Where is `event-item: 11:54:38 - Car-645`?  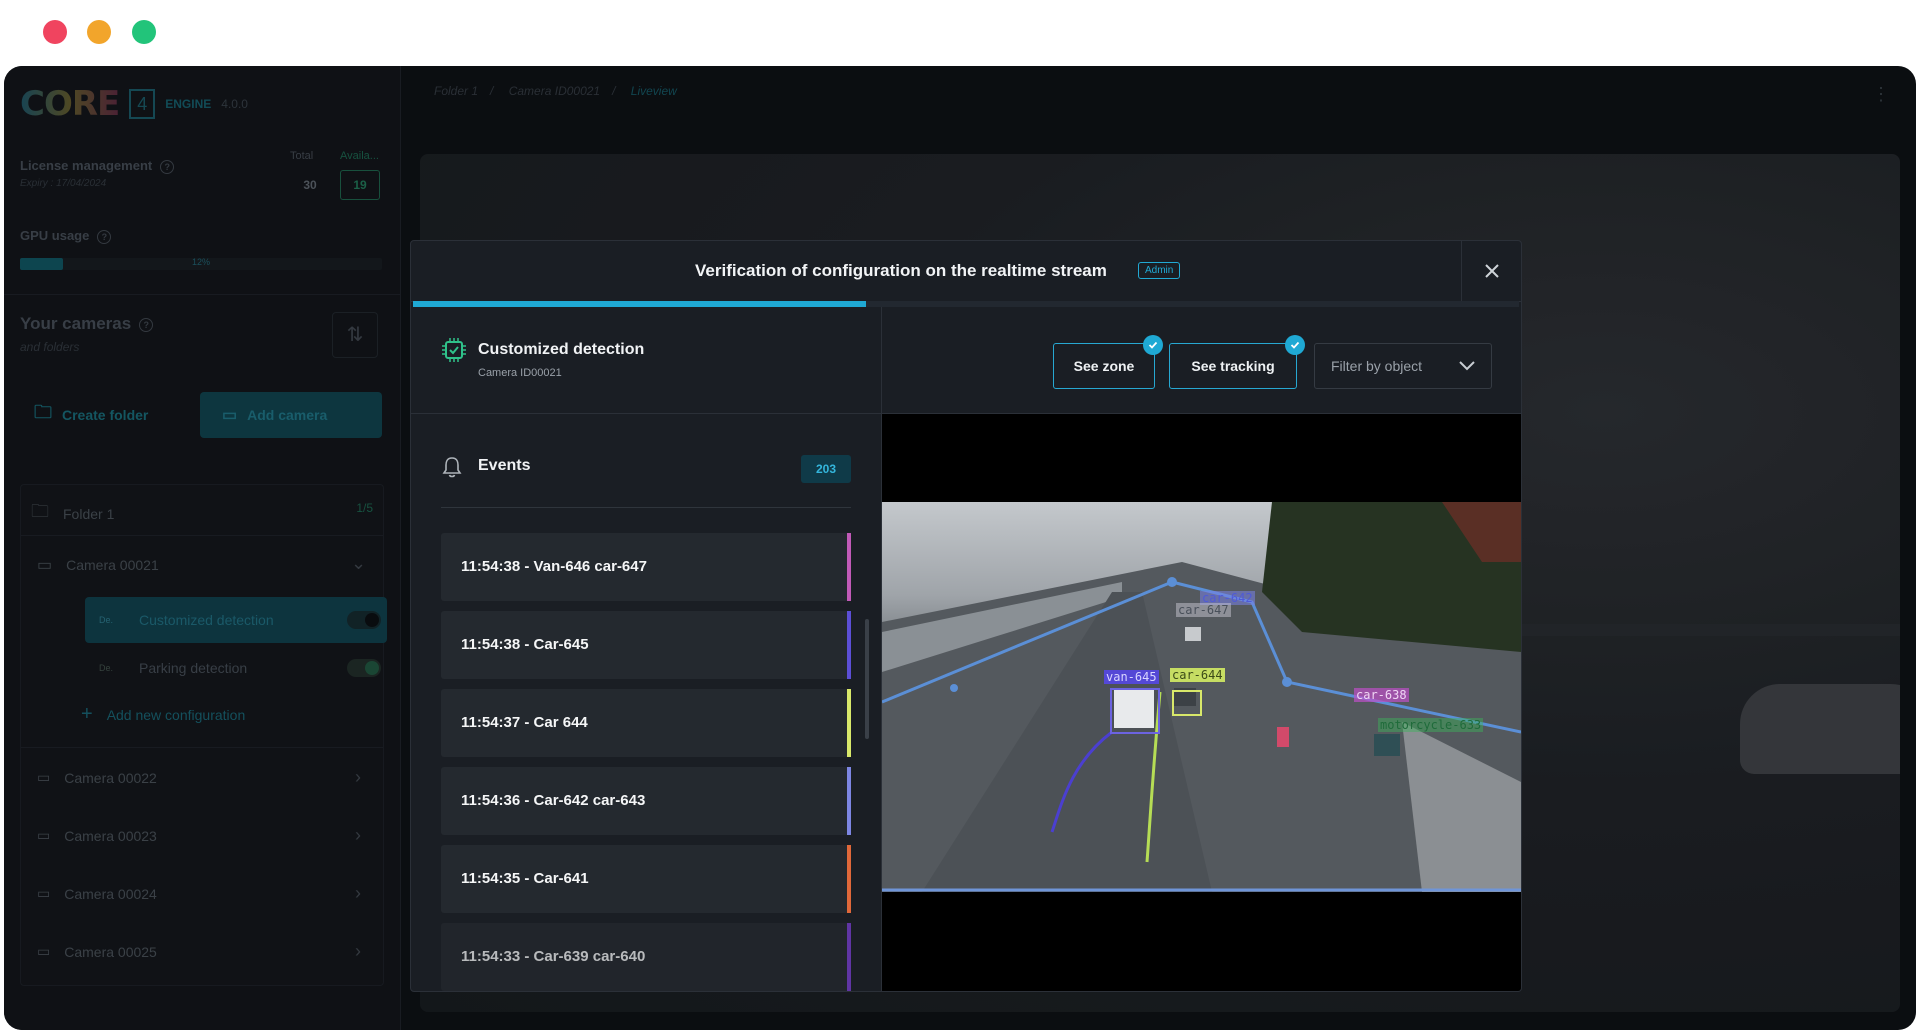
event-item: 11:54:38 - Car-645 is located at coordinates (646, 645).